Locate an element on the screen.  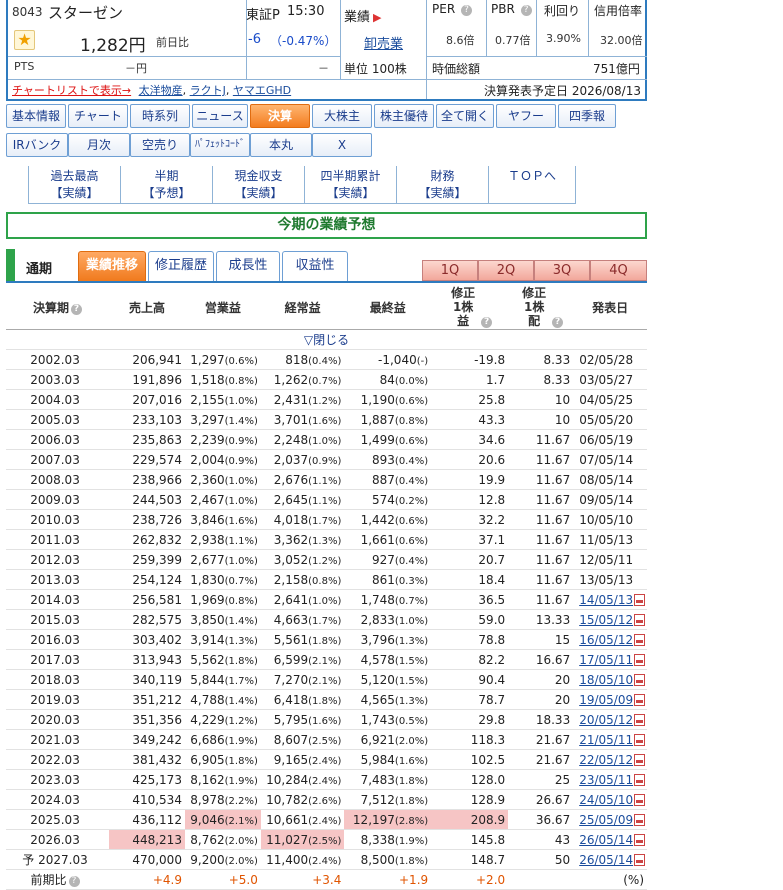
announce-date-text: 22/05/12 is located at coordinates (606, 760).